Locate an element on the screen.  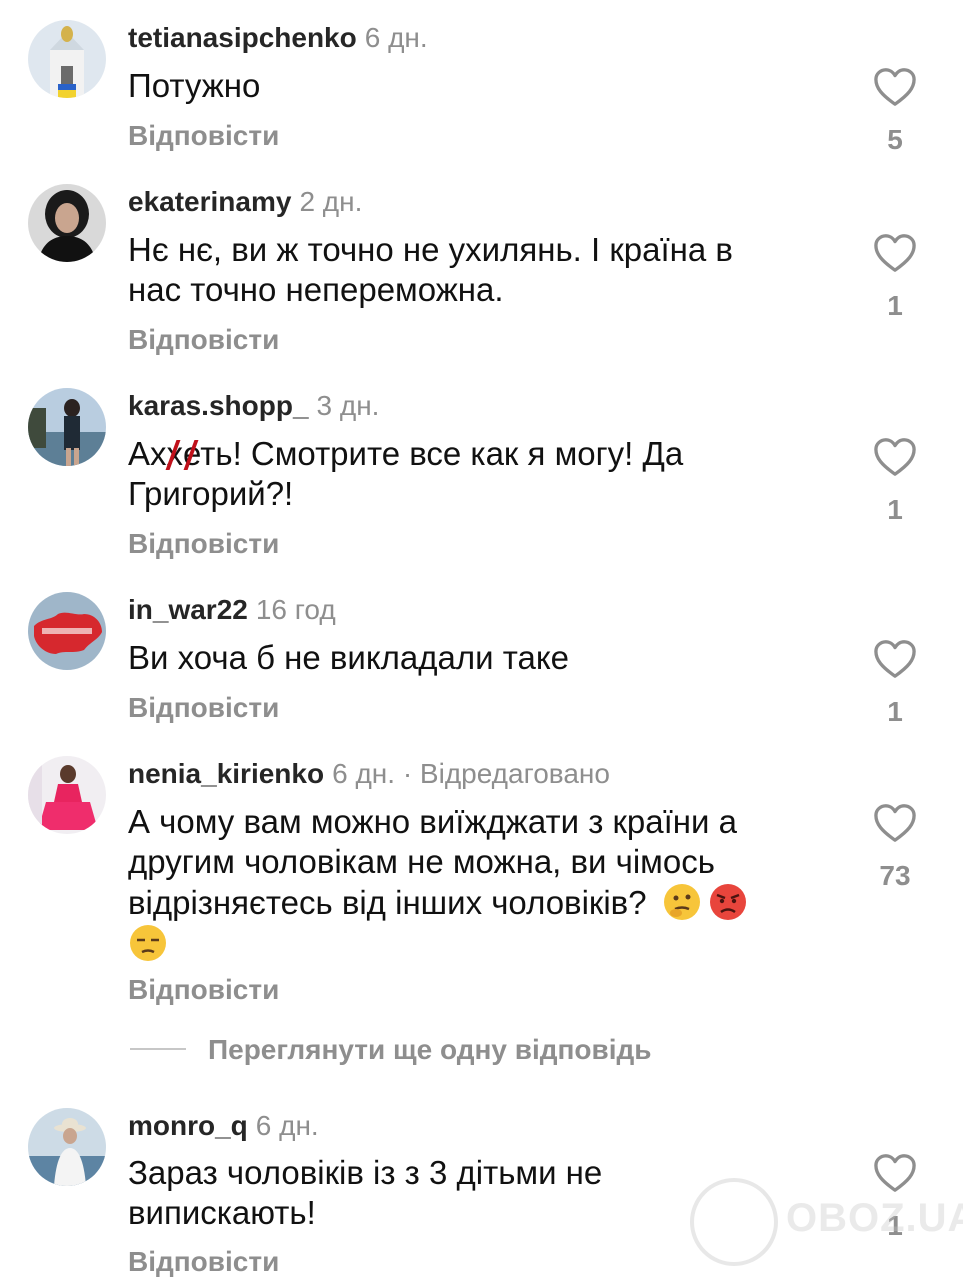
map-avatar-image is located at coordinates (67, 631).